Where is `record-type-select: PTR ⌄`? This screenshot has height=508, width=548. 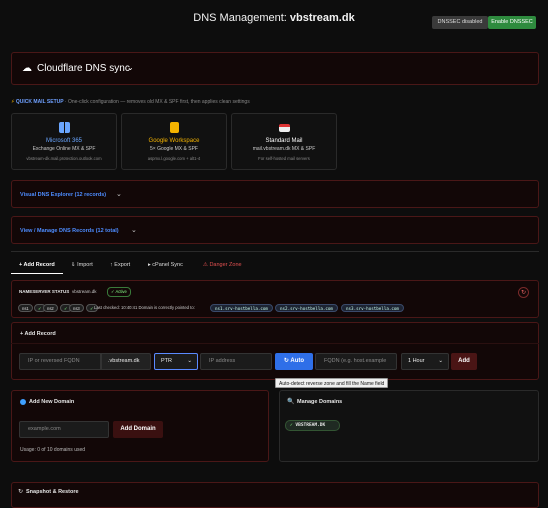 record-type-select: PTR ⌄ is located at coordinates (176, 361).